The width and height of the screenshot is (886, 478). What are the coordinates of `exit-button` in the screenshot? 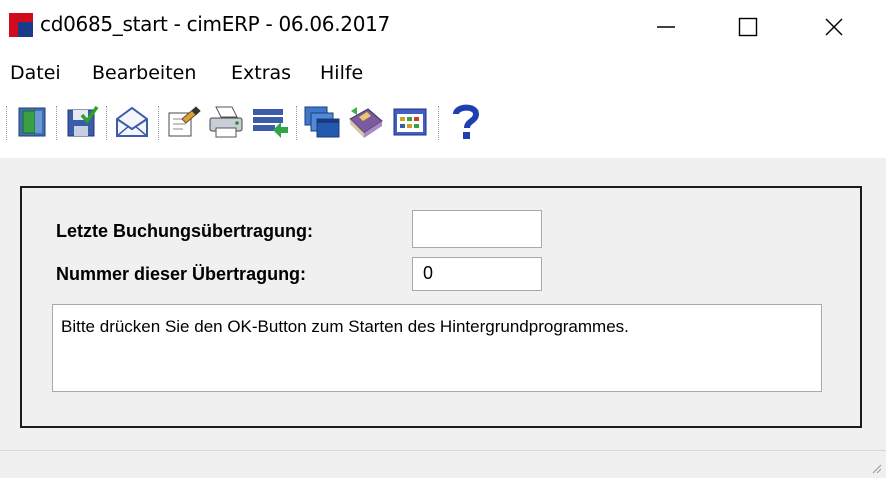 It's located at (32, 122).